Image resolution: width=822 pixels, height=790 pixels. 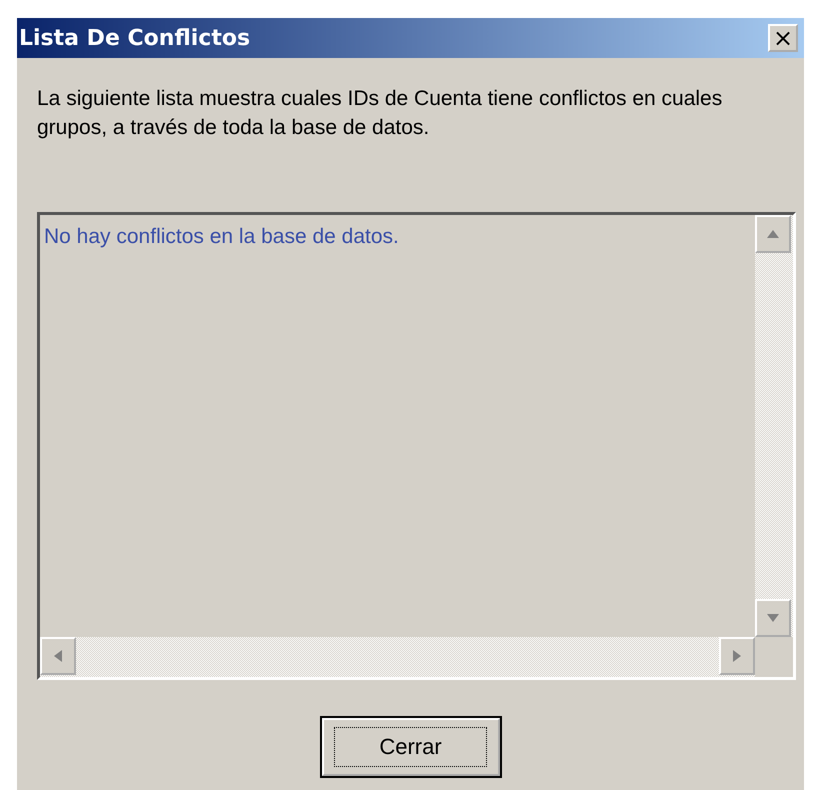 What do you see at coordinates (783, 38) in the screenshot?
I see `close-button: ×` at bounding box center [783, 38].